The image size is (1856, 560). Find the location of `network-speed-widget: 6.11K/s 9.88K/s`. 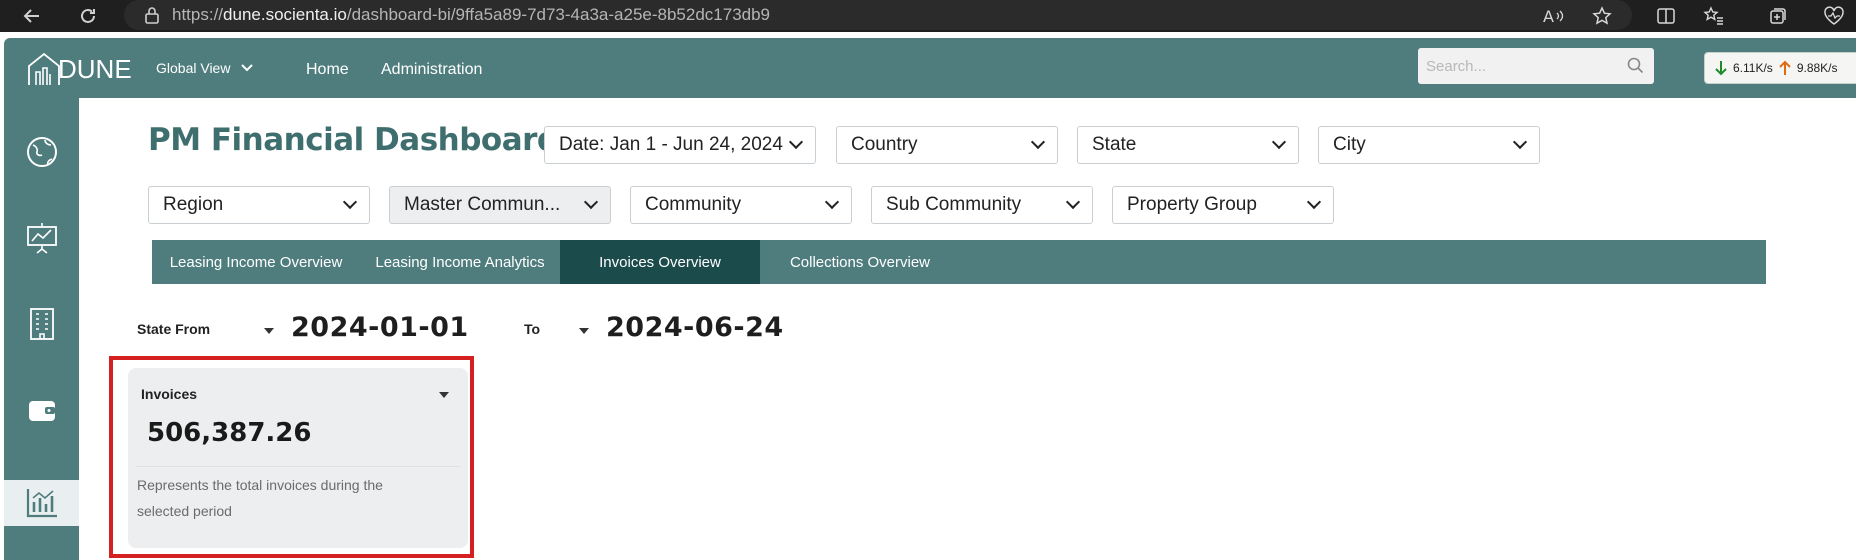

network-speed-widget: 6.11K/s 9.88K/s is located at coordinates (1780, 68).